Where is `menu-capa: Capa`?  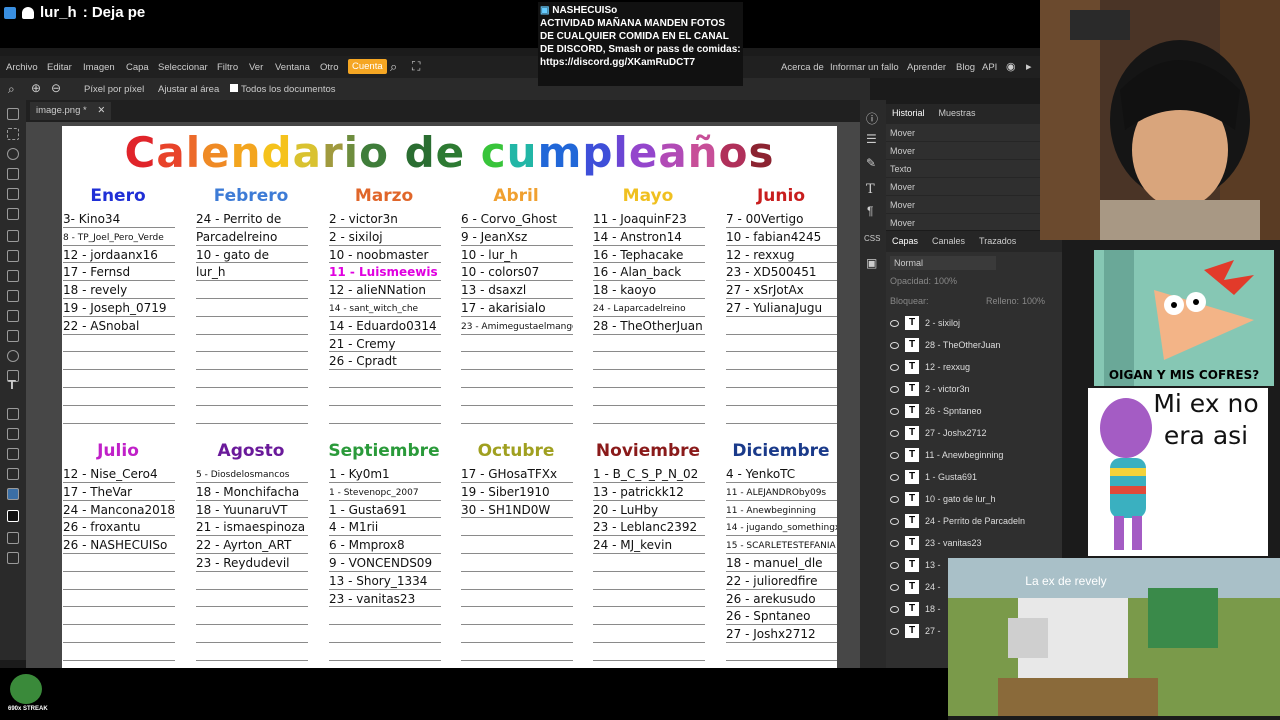
menu-capa: Capa is located at coordinates (137, 67).